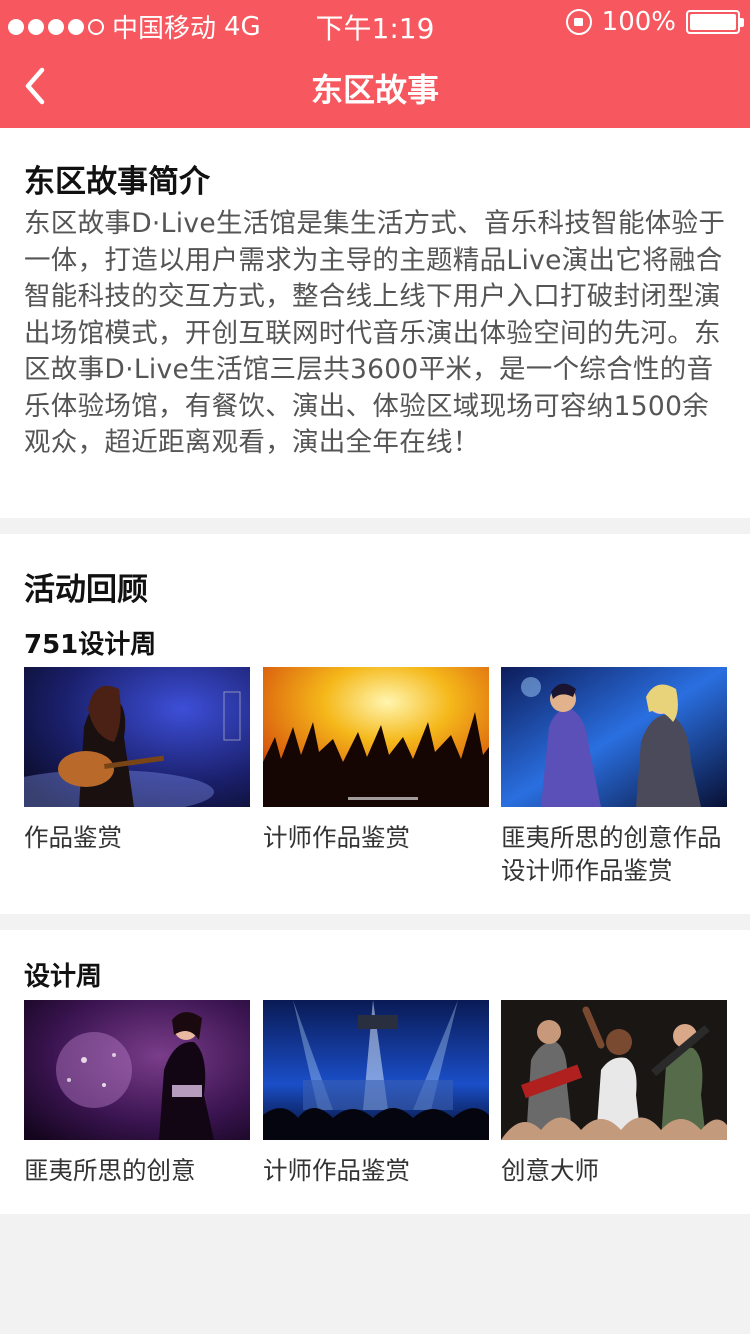  Describe the element at coordinates (117, 182) in the screenshot. I see `intro-title: 东区故事简介` at that location.